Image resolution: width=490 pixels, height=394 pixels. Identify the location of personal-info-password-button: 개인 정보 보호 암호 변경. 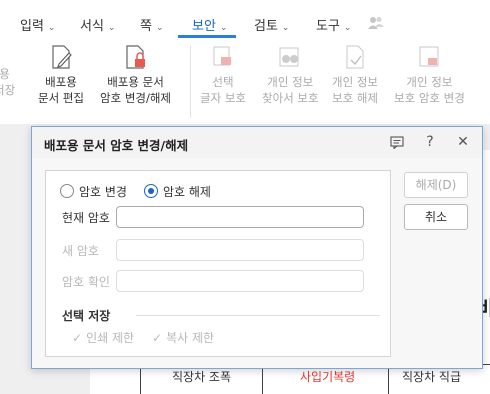
(429, 75).